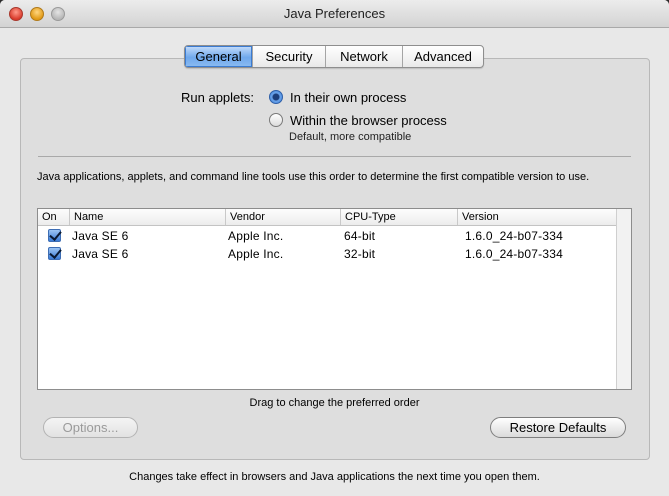 This screenshot has width=669, height=496. I want to click on restore-defaults-button: Restore Defaults, so click(558, 427).